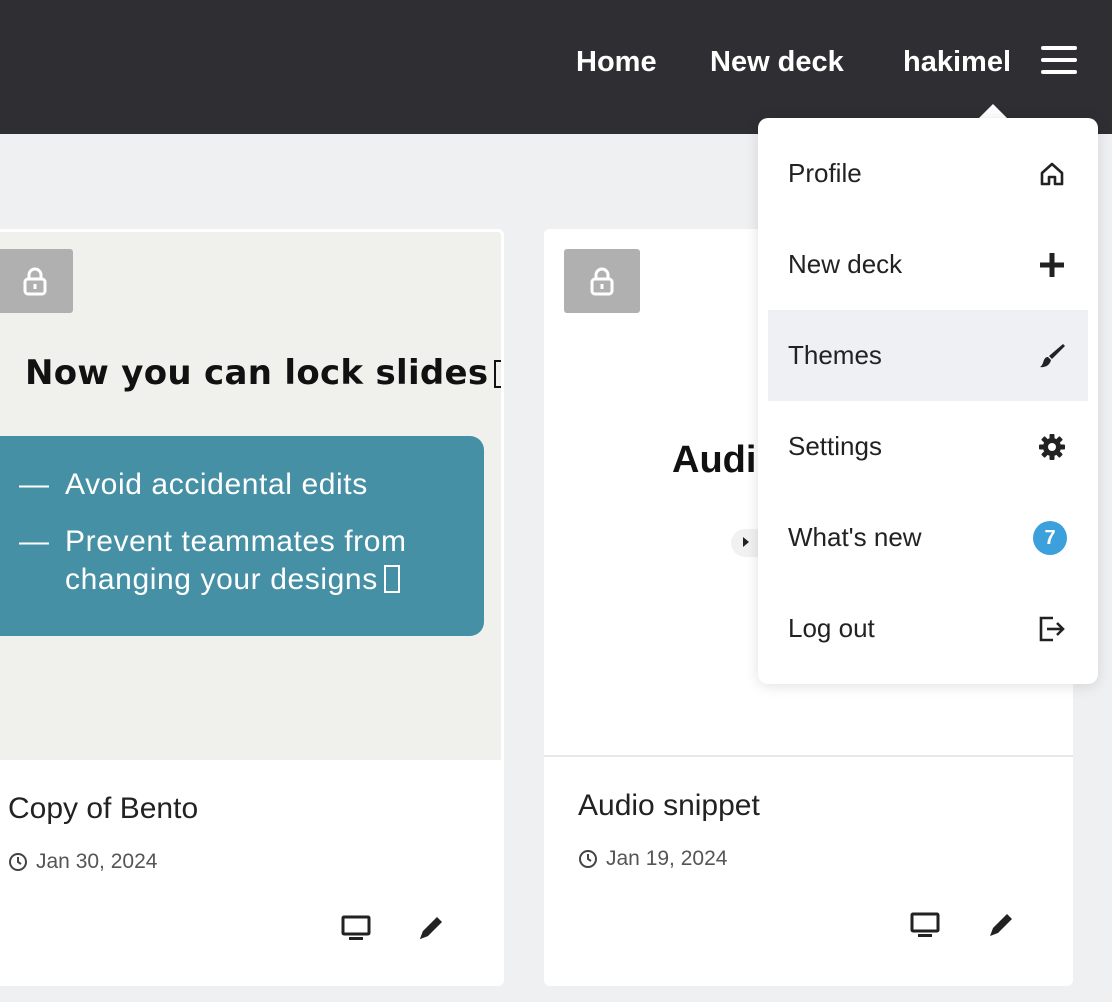 The width and height of the screenshot is (1112, 1002). What do you see at coordinates (928, 173) in the screenshot?
I see `menu-item-profile: Profile` at bounding box center [928, 173].